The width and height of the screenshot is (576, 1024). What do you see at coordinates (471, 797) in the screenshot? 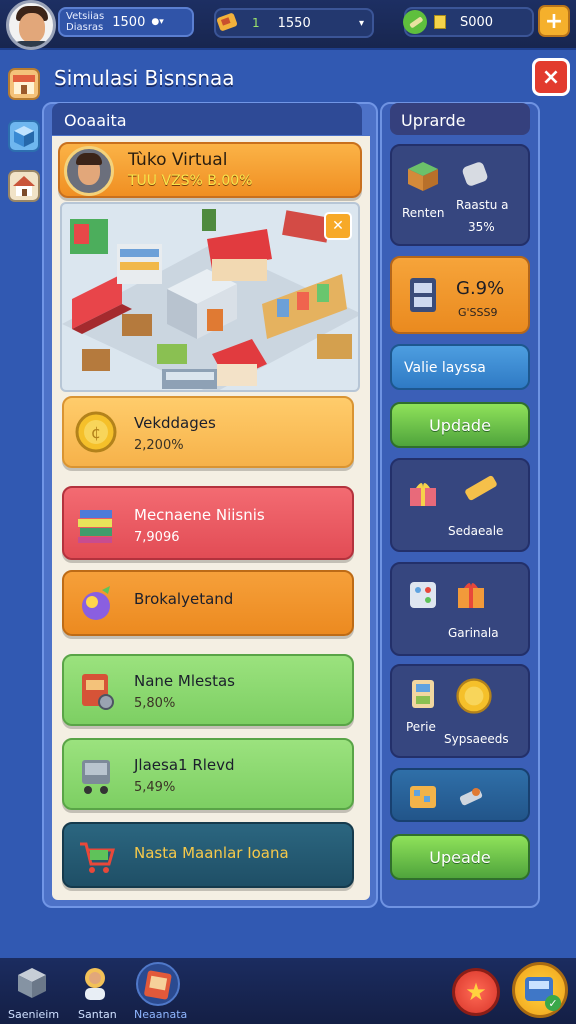
I see `tool-icon` at bounding box center [471, 797].